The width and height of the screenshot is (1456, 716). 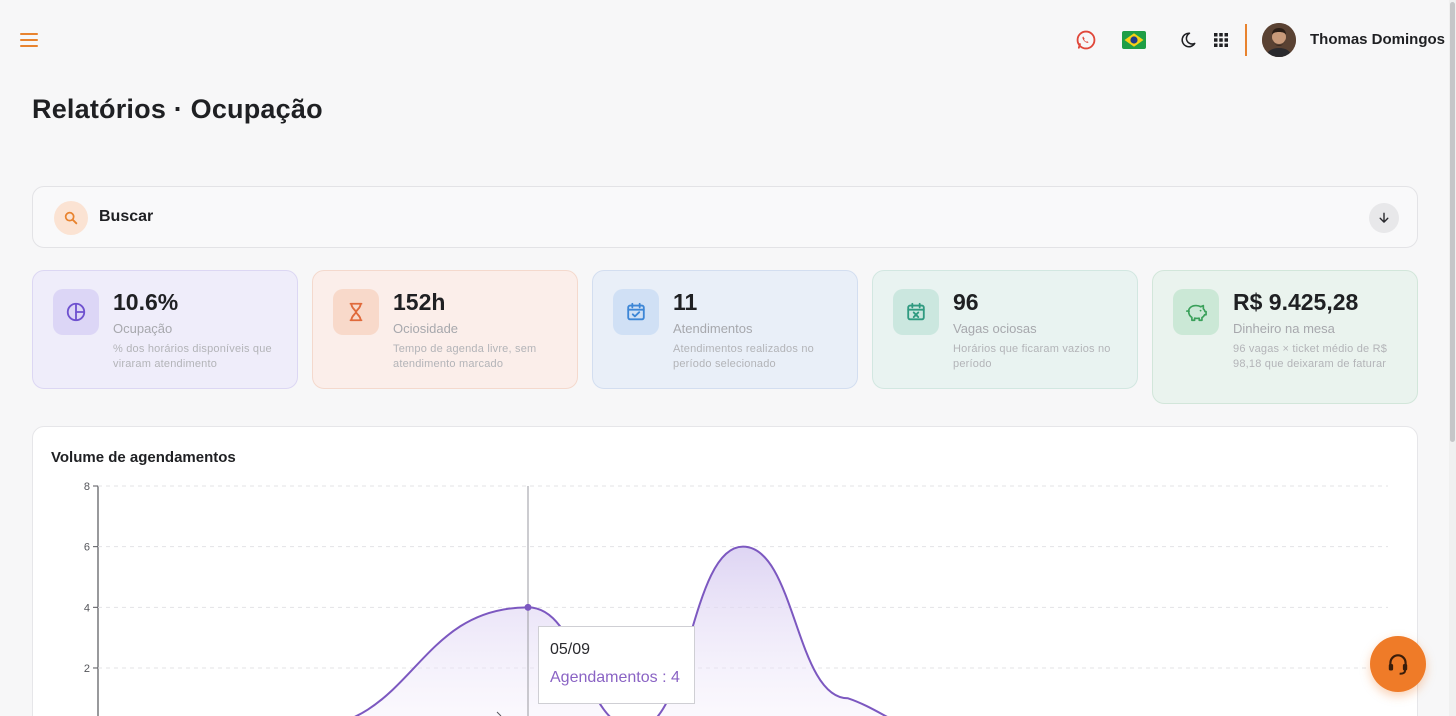 What do you see at coordinates (87, 608) in the screenshot?
I see `y-tick-label: 4` at bounding box center [87, 608].